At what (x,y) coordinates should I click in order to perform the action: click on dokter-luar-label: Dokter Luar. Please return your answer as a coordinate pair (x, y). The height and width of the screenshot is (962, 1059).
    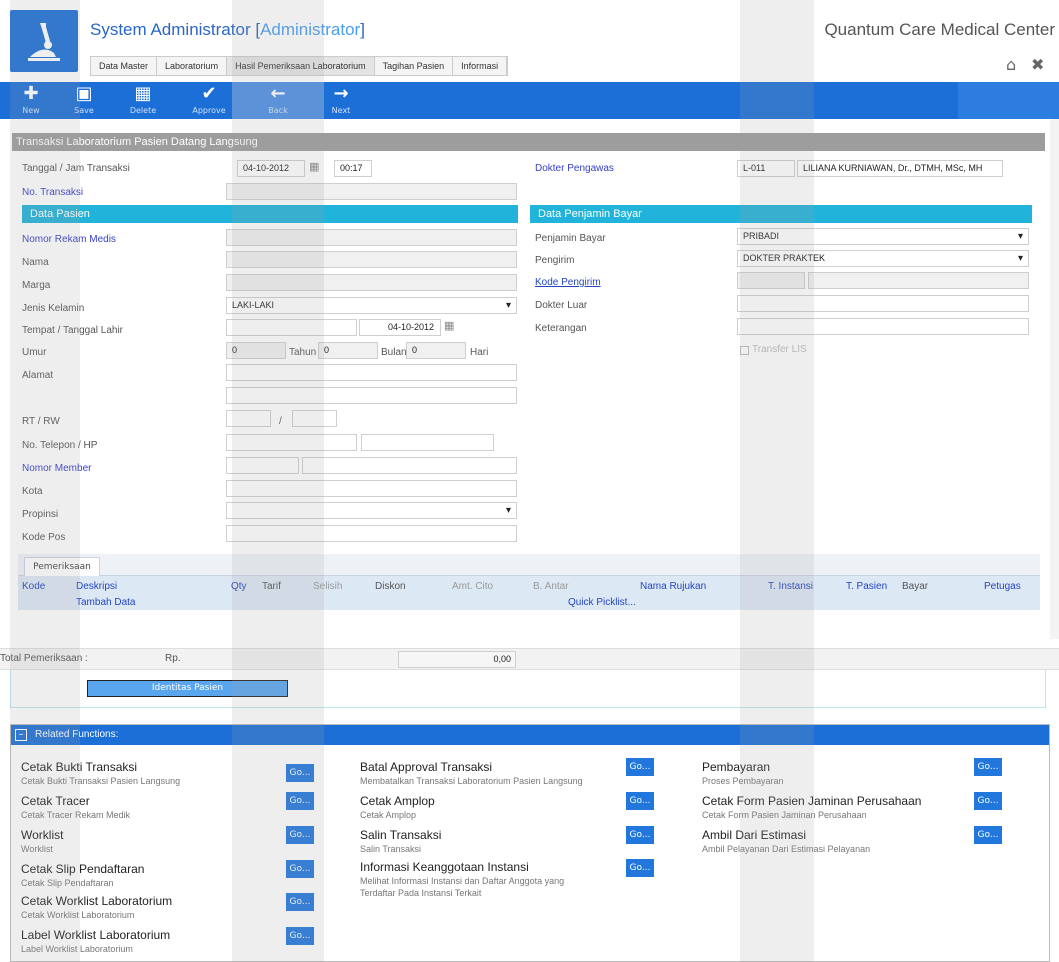
    Looking at the image, I should click on (561, 305).